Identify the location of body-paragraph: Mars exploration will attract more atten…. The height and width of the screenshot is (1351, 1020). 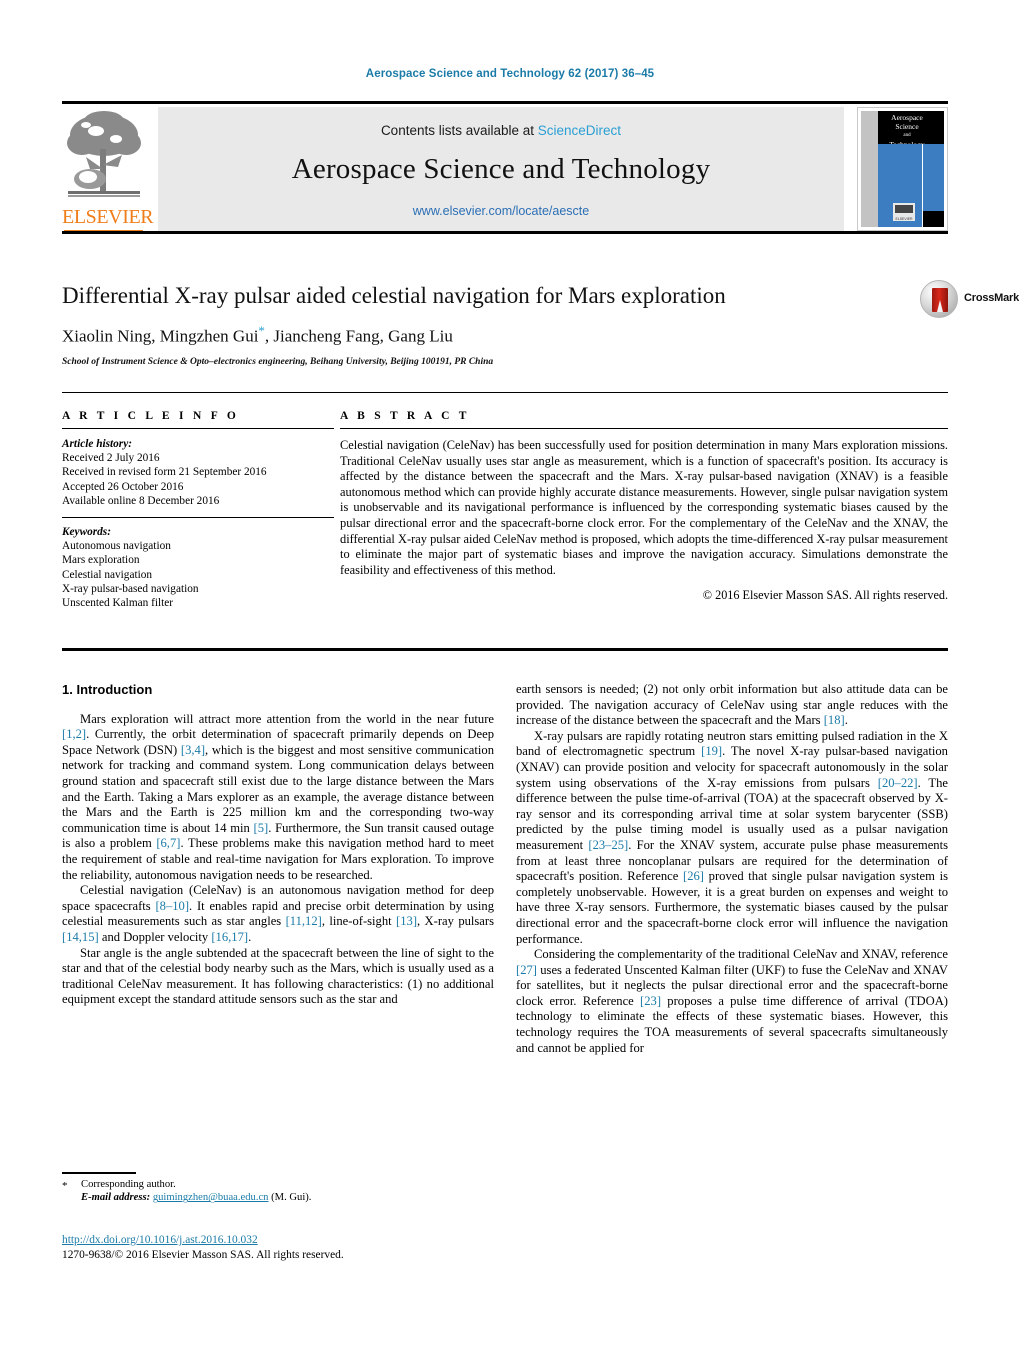
(278, 798).